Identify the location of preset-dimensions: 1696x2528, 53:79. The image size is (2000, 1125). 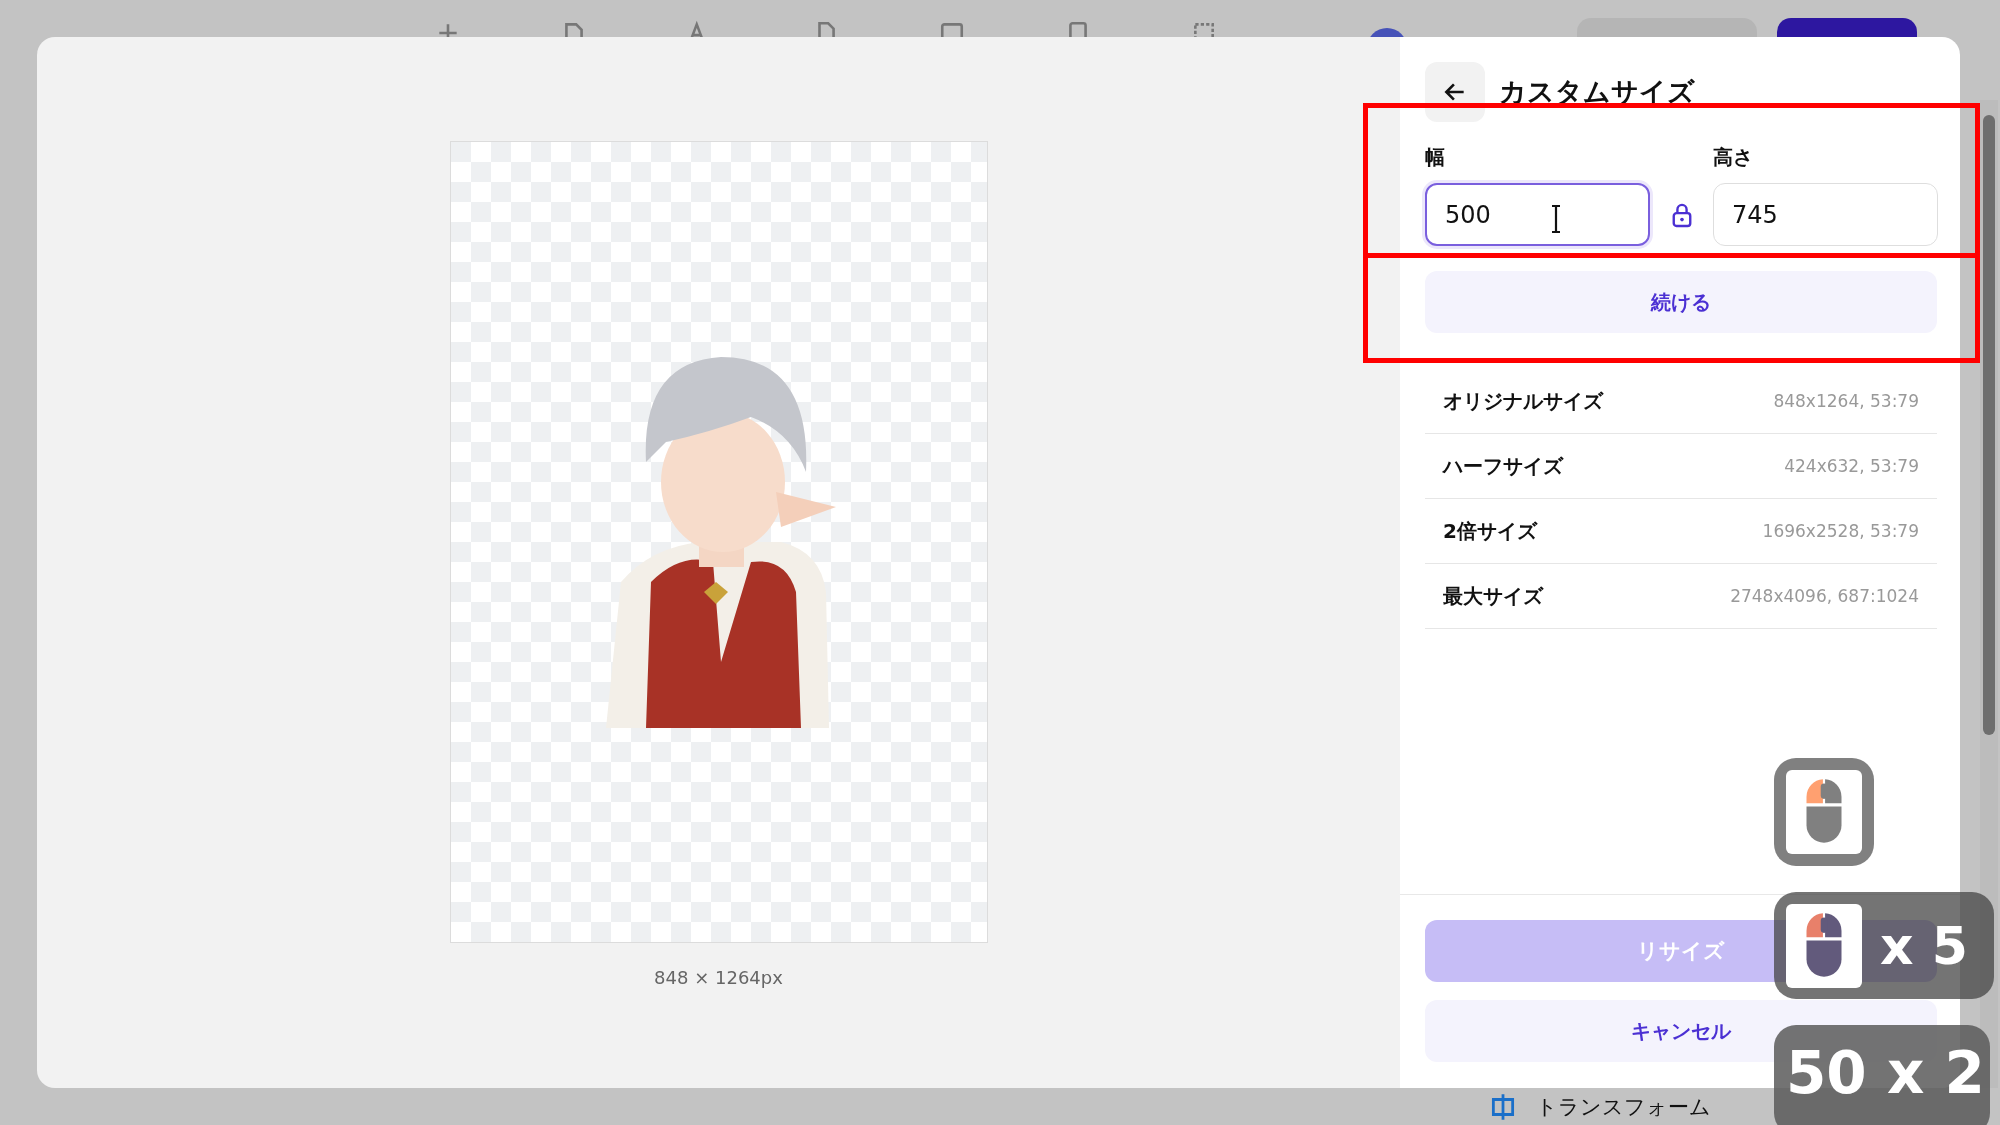
(1840, 531).